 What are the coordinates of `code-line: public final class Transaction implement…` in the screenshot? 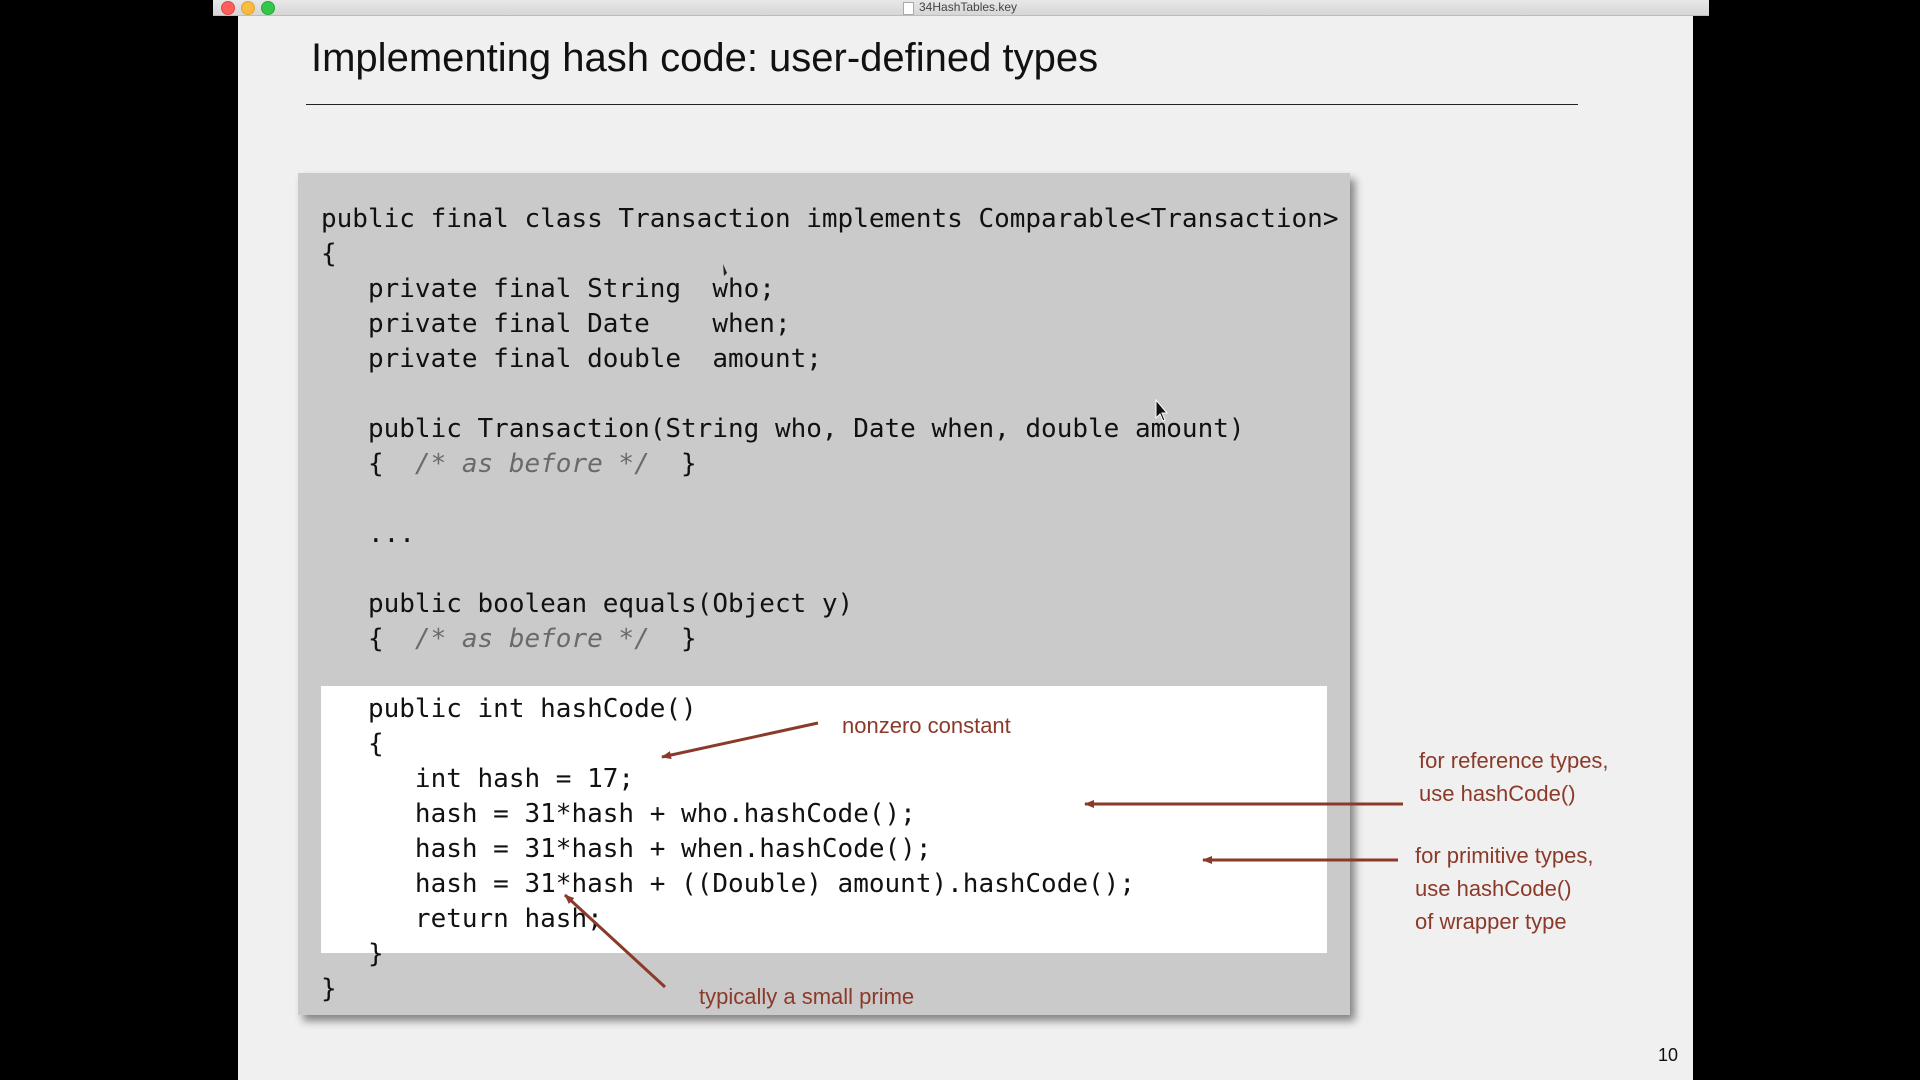 It's located at (830, 219).